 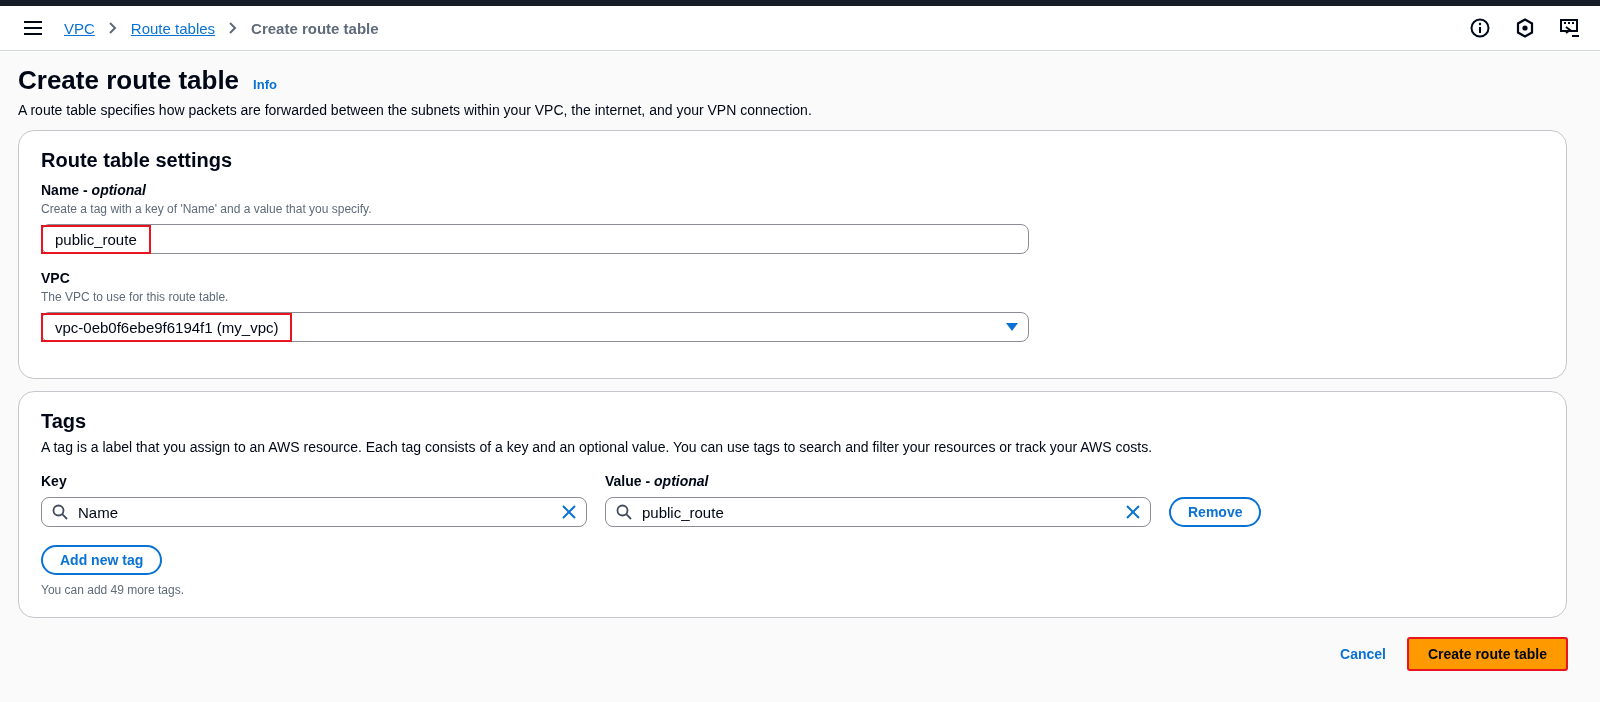 I want to click on breadcrumb-link: VPC, so click(x=79, y=28).